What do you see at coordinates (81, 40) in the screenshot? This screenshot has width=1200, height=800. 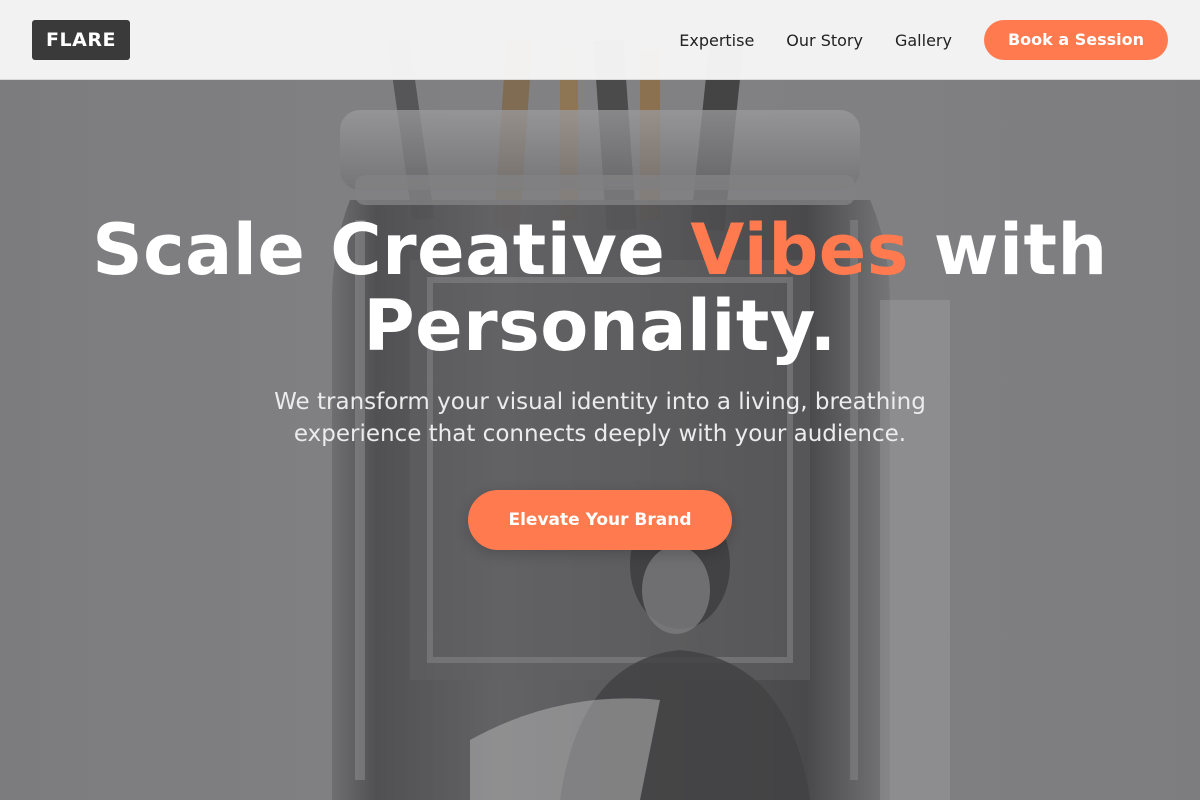 I see `brand-logo: FLARE` at bounding box center [81, 40].